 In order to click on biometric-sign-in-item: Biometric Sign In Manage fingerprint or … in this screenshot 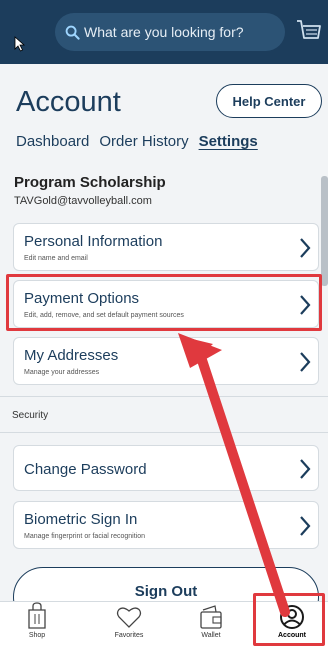, I will do `click(166, 525)`.